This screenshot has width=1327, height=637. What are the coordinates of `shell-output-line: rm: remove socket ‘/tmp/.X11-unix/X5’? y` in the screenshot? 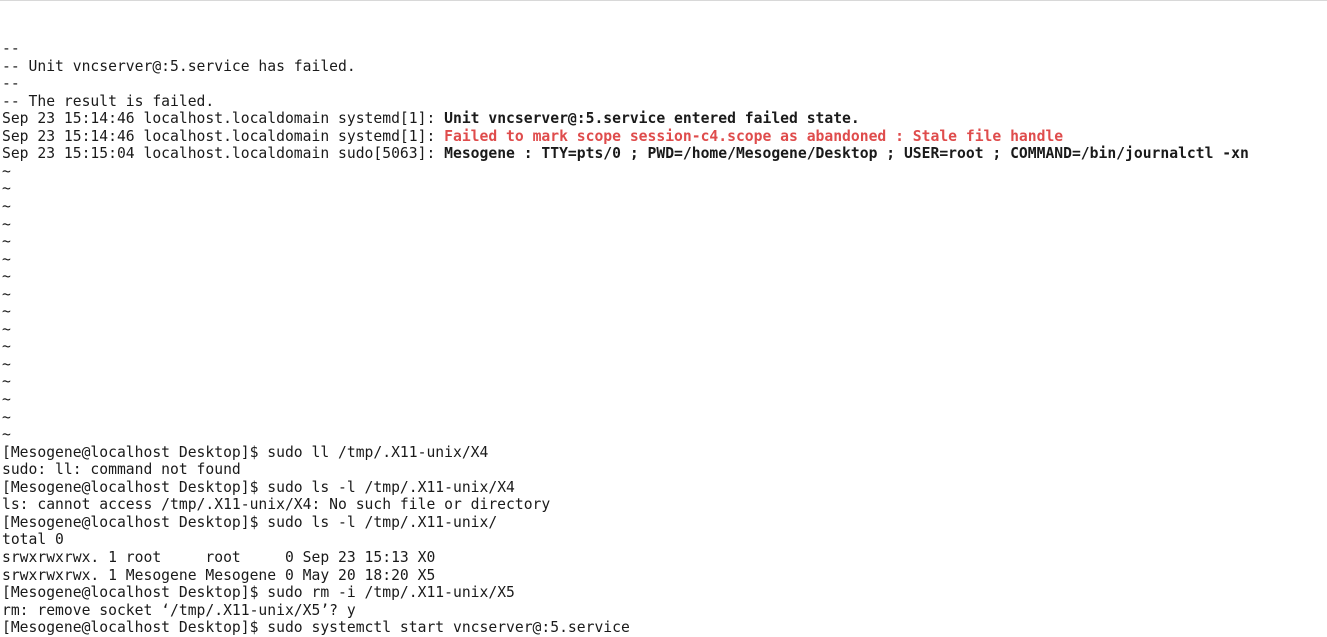 It's located at (664, 611).